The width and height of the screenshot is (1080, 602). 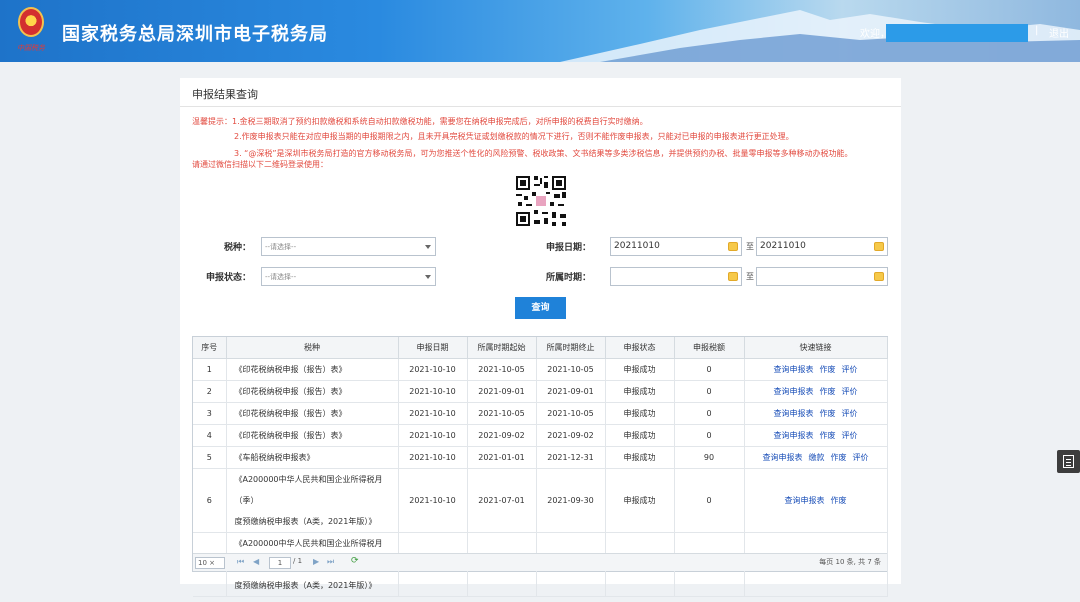 What do you see at coordinates (210, 391) in the screenshot?
I see `row-number: 2` at bounding box center [210, 391].